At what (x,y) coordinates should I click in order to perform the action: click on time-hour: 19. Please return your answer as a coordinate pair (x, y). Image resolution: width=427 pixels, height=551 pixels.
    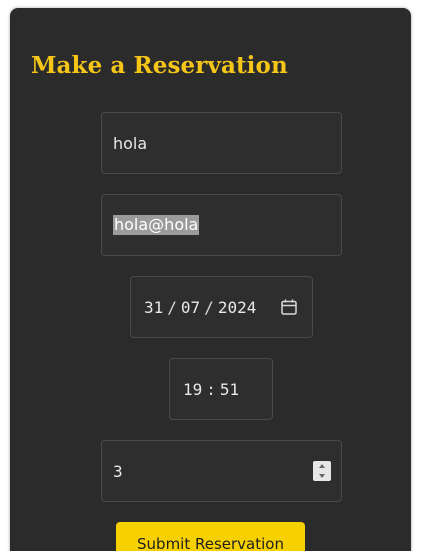
    Looking at the image, I should click on (192, 389).